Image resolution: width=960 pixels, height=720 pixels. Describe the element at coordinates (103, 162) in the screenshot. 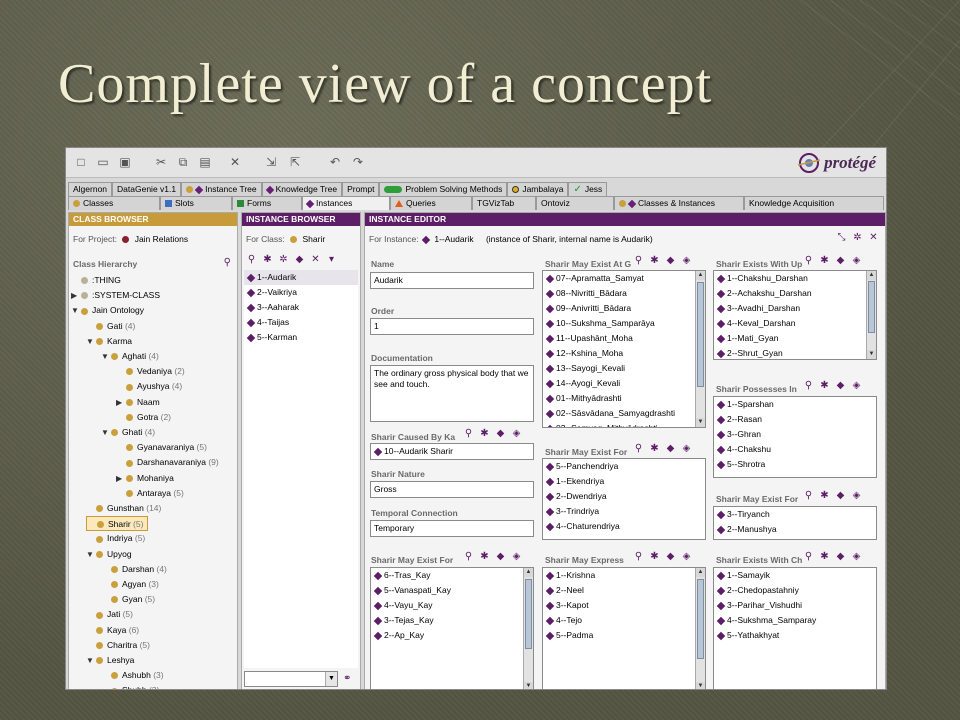

I see `open-icon: ▭` at that location.